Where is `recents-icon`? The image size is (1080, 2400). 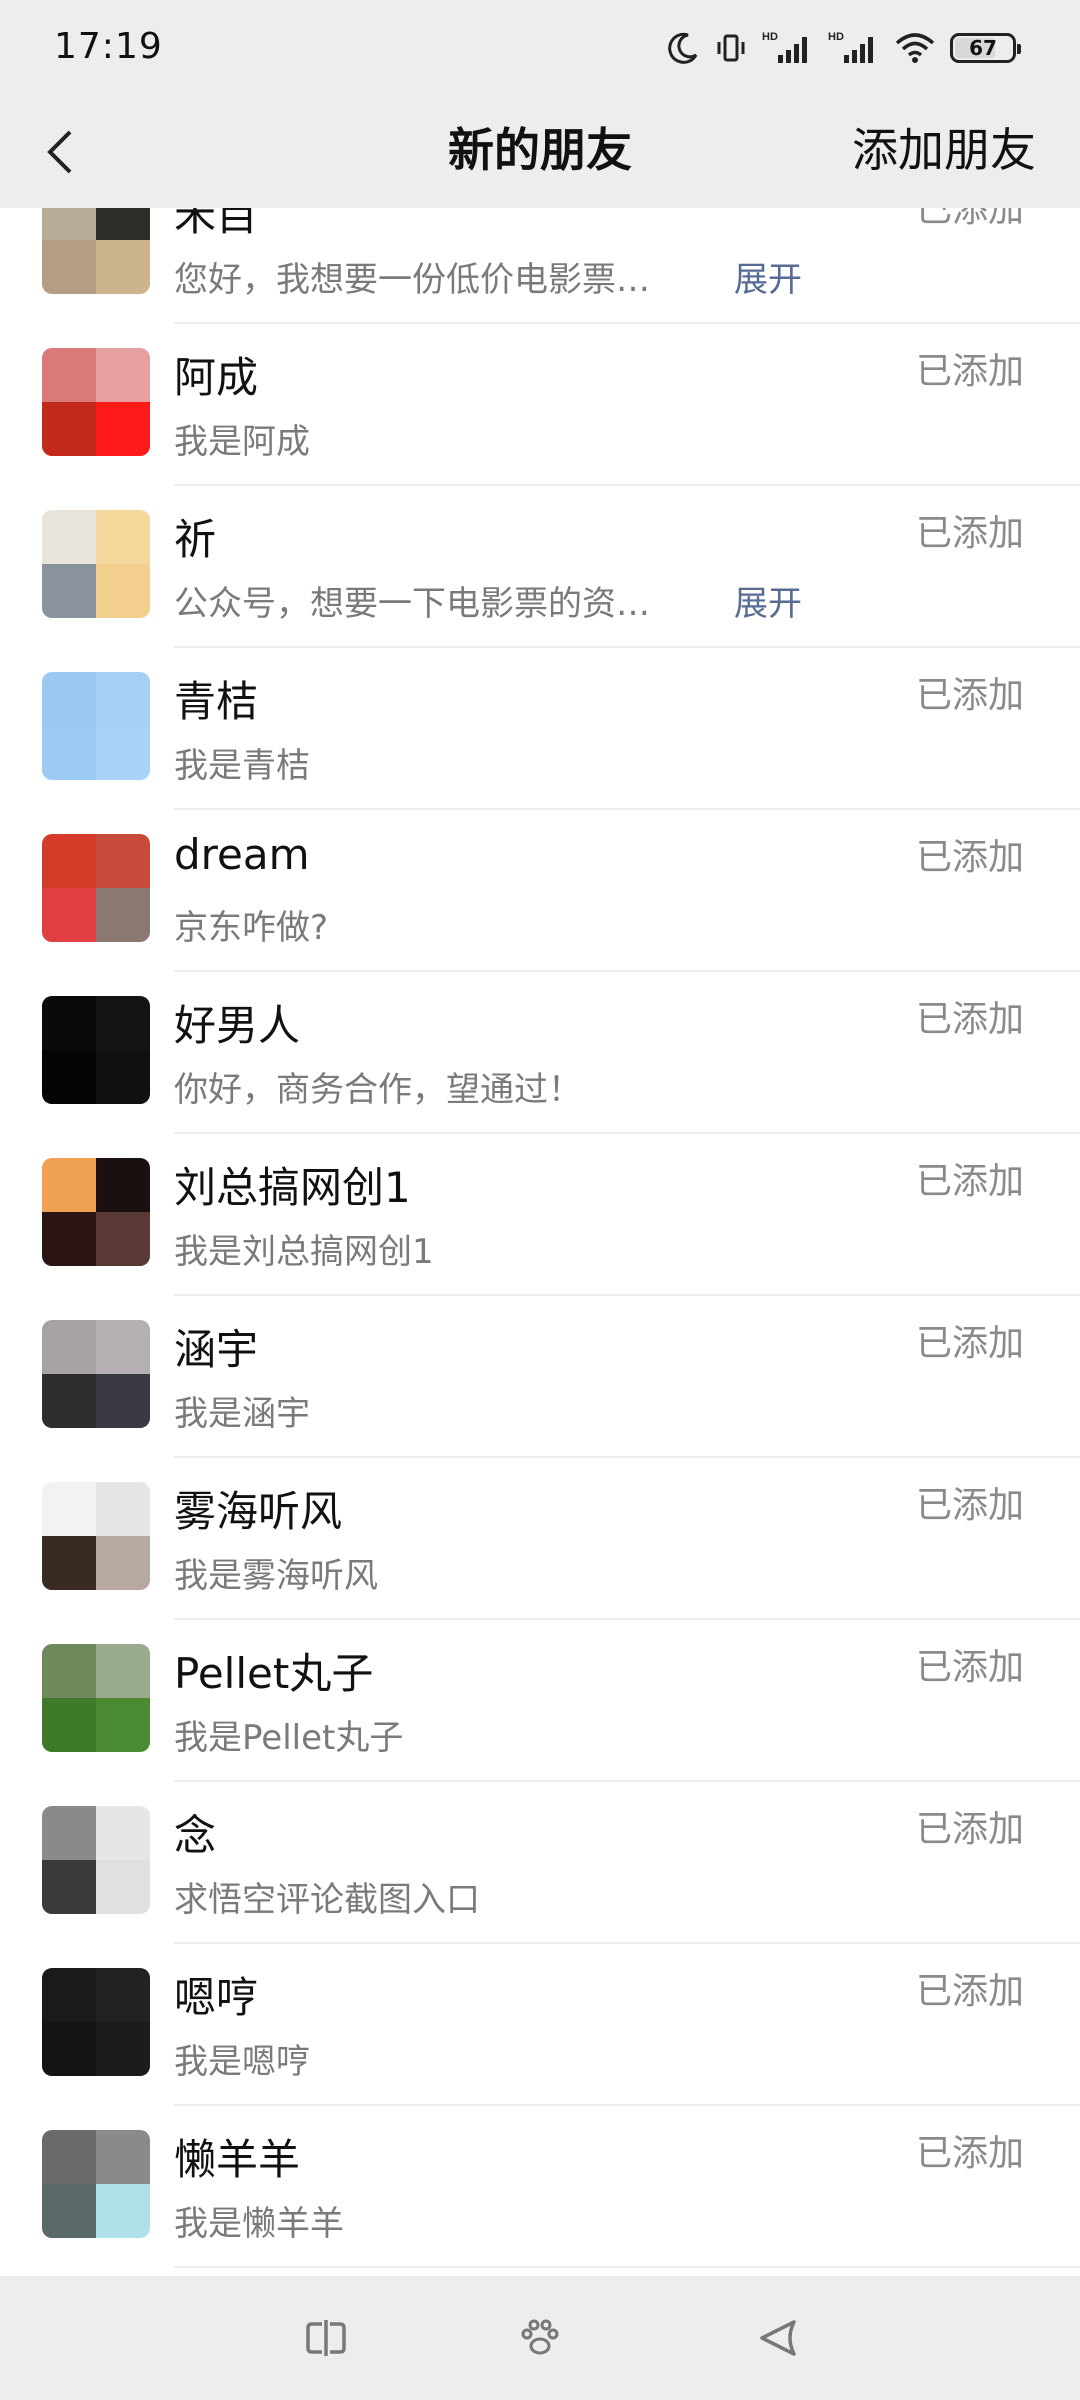
recents-icon is located at coordinates (326, 2338).